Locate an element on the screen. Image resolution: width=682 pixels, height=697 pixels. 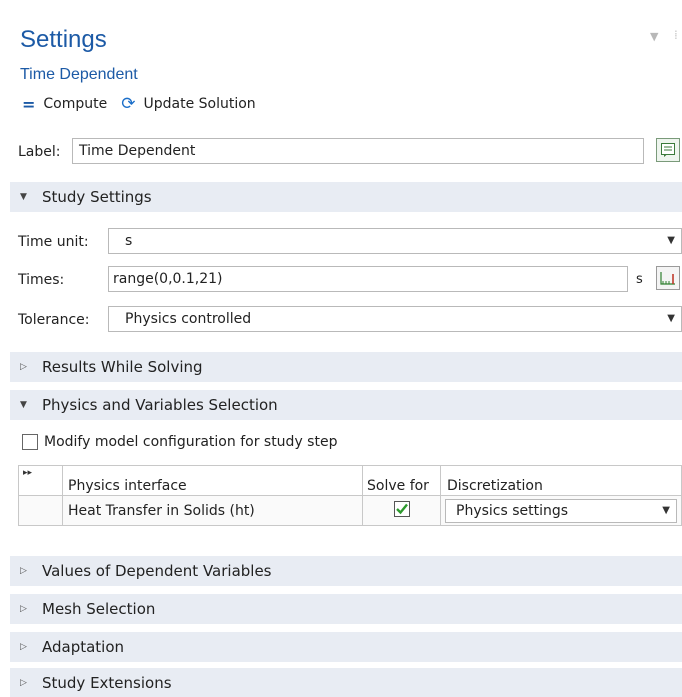
expand-all-icon: ▸▸ is located at coordinates (40, 480).